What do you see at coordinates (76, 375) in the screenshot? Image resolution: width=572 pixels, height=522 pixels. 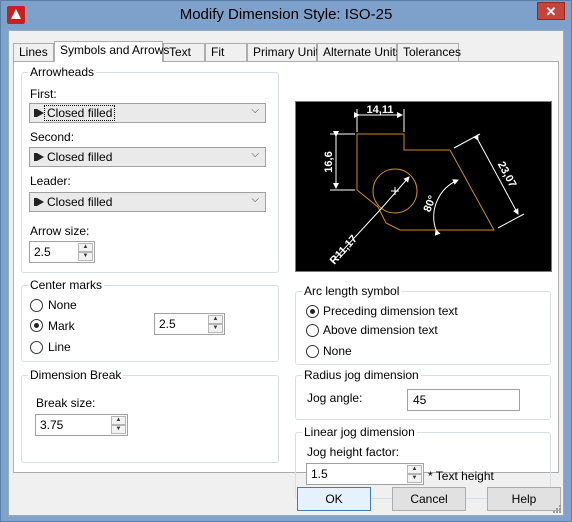 I see `dimension-break-title: Dimension Break` at bounding box center [76, 375].